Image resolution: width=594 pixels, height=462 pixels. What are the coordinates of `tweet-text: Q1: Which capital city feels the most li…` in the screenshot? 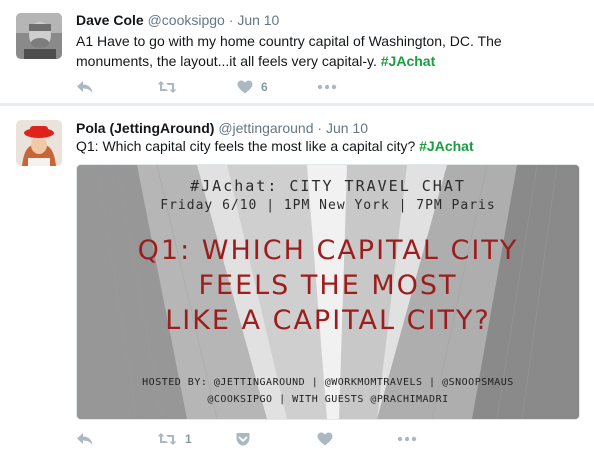 It's located at (326, 146).